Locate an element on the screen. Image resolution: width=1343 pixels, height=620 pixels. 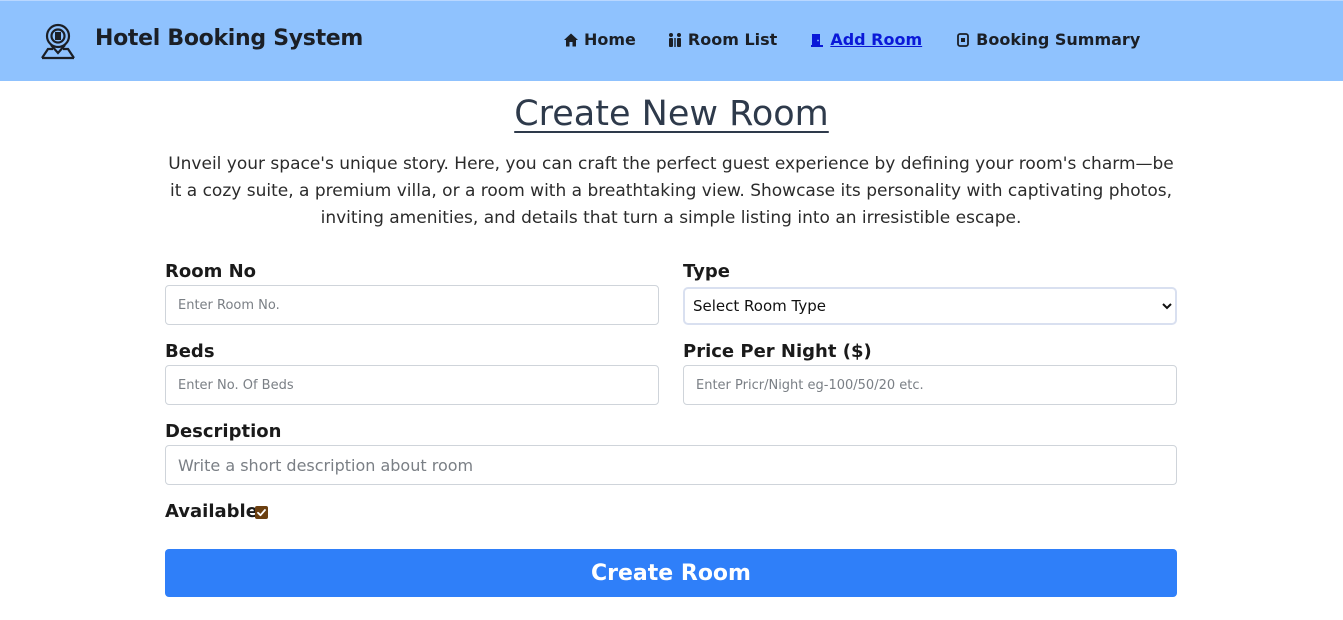
room-no-input is located at coordinates (412, 305).